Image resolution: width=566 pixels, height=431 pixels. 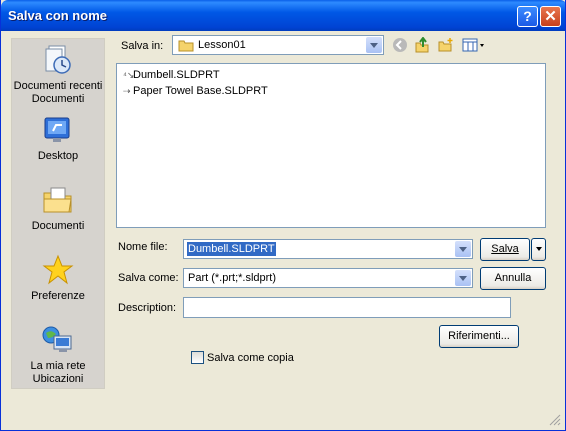 I want to click on cancel-button-label: Annulla, so click(x=513, y=278).